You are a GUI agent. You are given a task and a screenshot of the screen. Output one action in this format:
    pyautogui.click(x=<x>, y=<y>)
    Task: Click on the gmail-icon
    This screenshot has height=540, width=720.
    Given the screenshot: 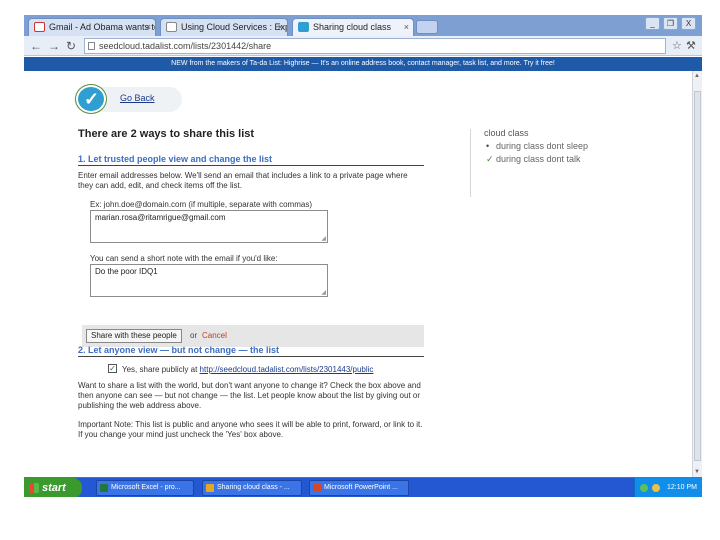 What is the action you would take?
    pyautogui.click(x=39, y=27)
    